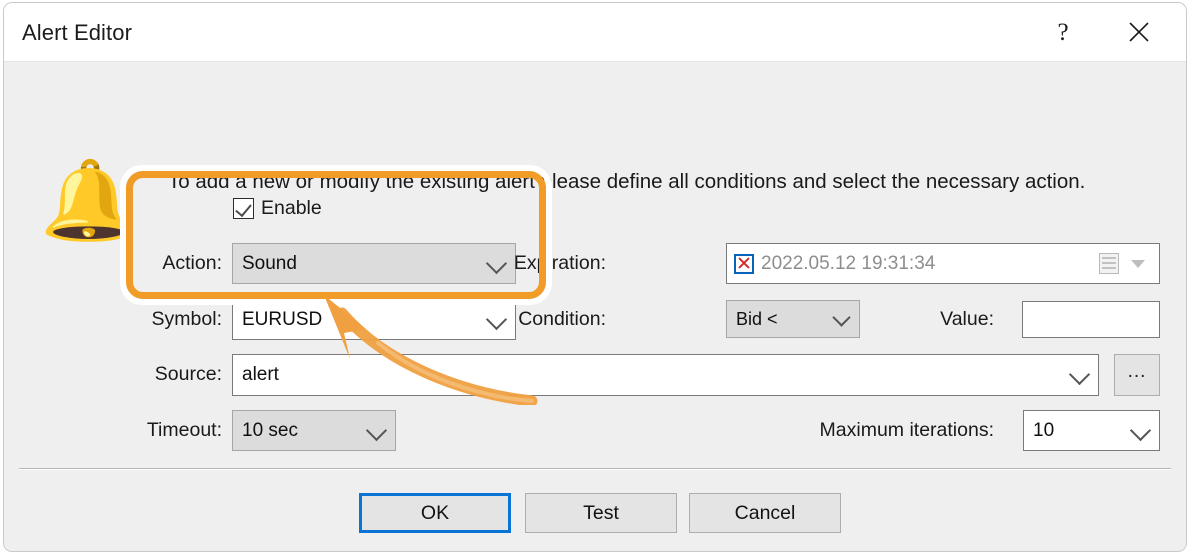 The width and height of the screenshot is (1190, 554). I want to click on expiration-label: Expiration:, so click(559, 263).